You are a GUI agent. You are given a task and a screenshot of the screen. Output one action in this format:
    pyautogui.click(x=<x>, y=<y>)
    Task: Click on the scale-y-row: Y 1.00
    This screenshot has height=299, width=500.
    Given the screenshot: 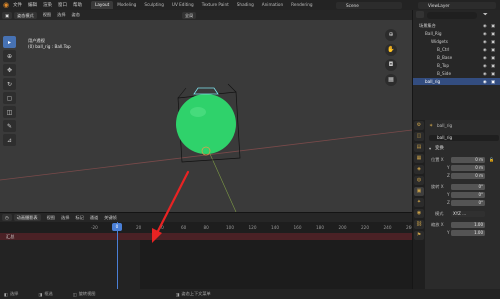 What is the action you would take?
    pyautogui.click(x=466, y=233)
    